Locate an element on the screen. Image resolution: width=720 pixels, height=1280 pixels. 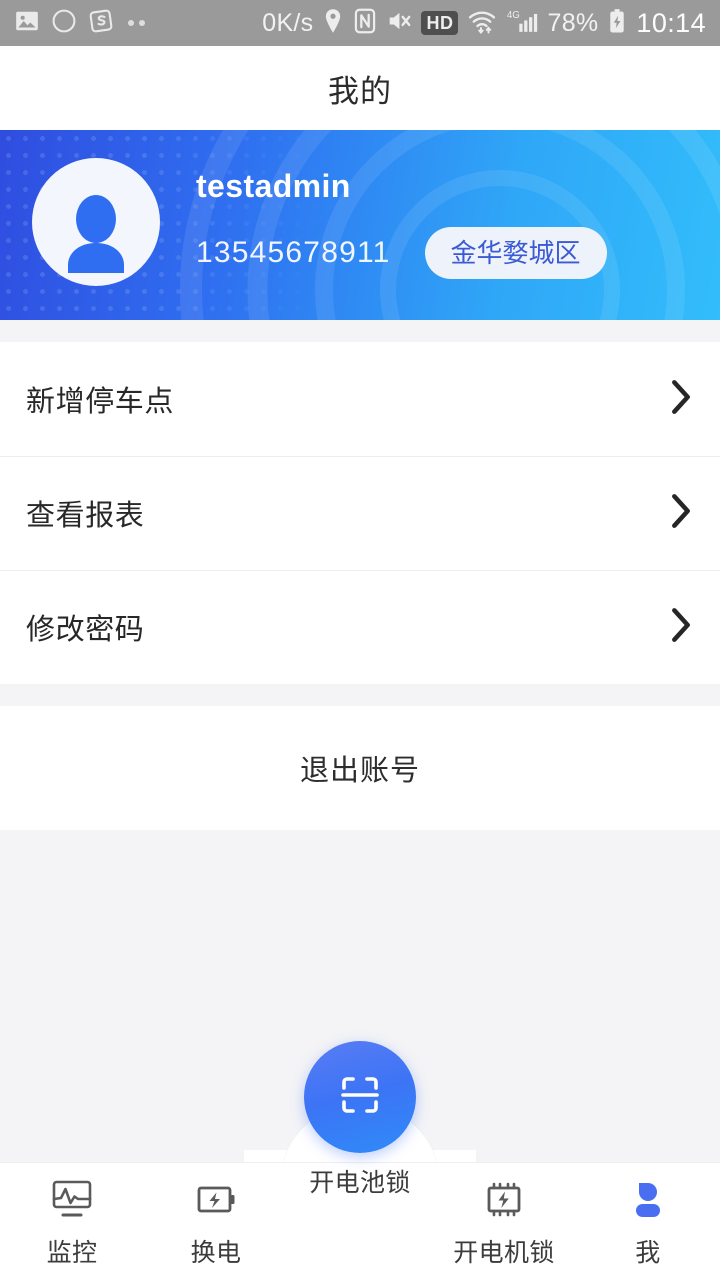
person-icon is located at coordinates (648, 1200).